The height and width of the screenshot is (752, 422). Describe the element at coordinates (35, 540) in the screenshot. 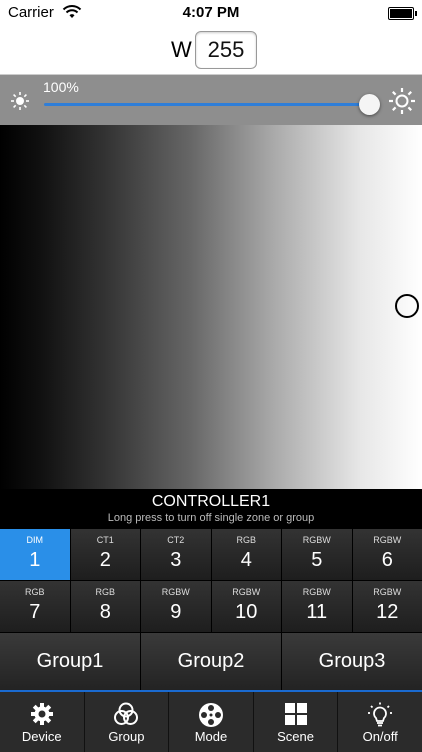

I see `zone-type: DIM` at that location.